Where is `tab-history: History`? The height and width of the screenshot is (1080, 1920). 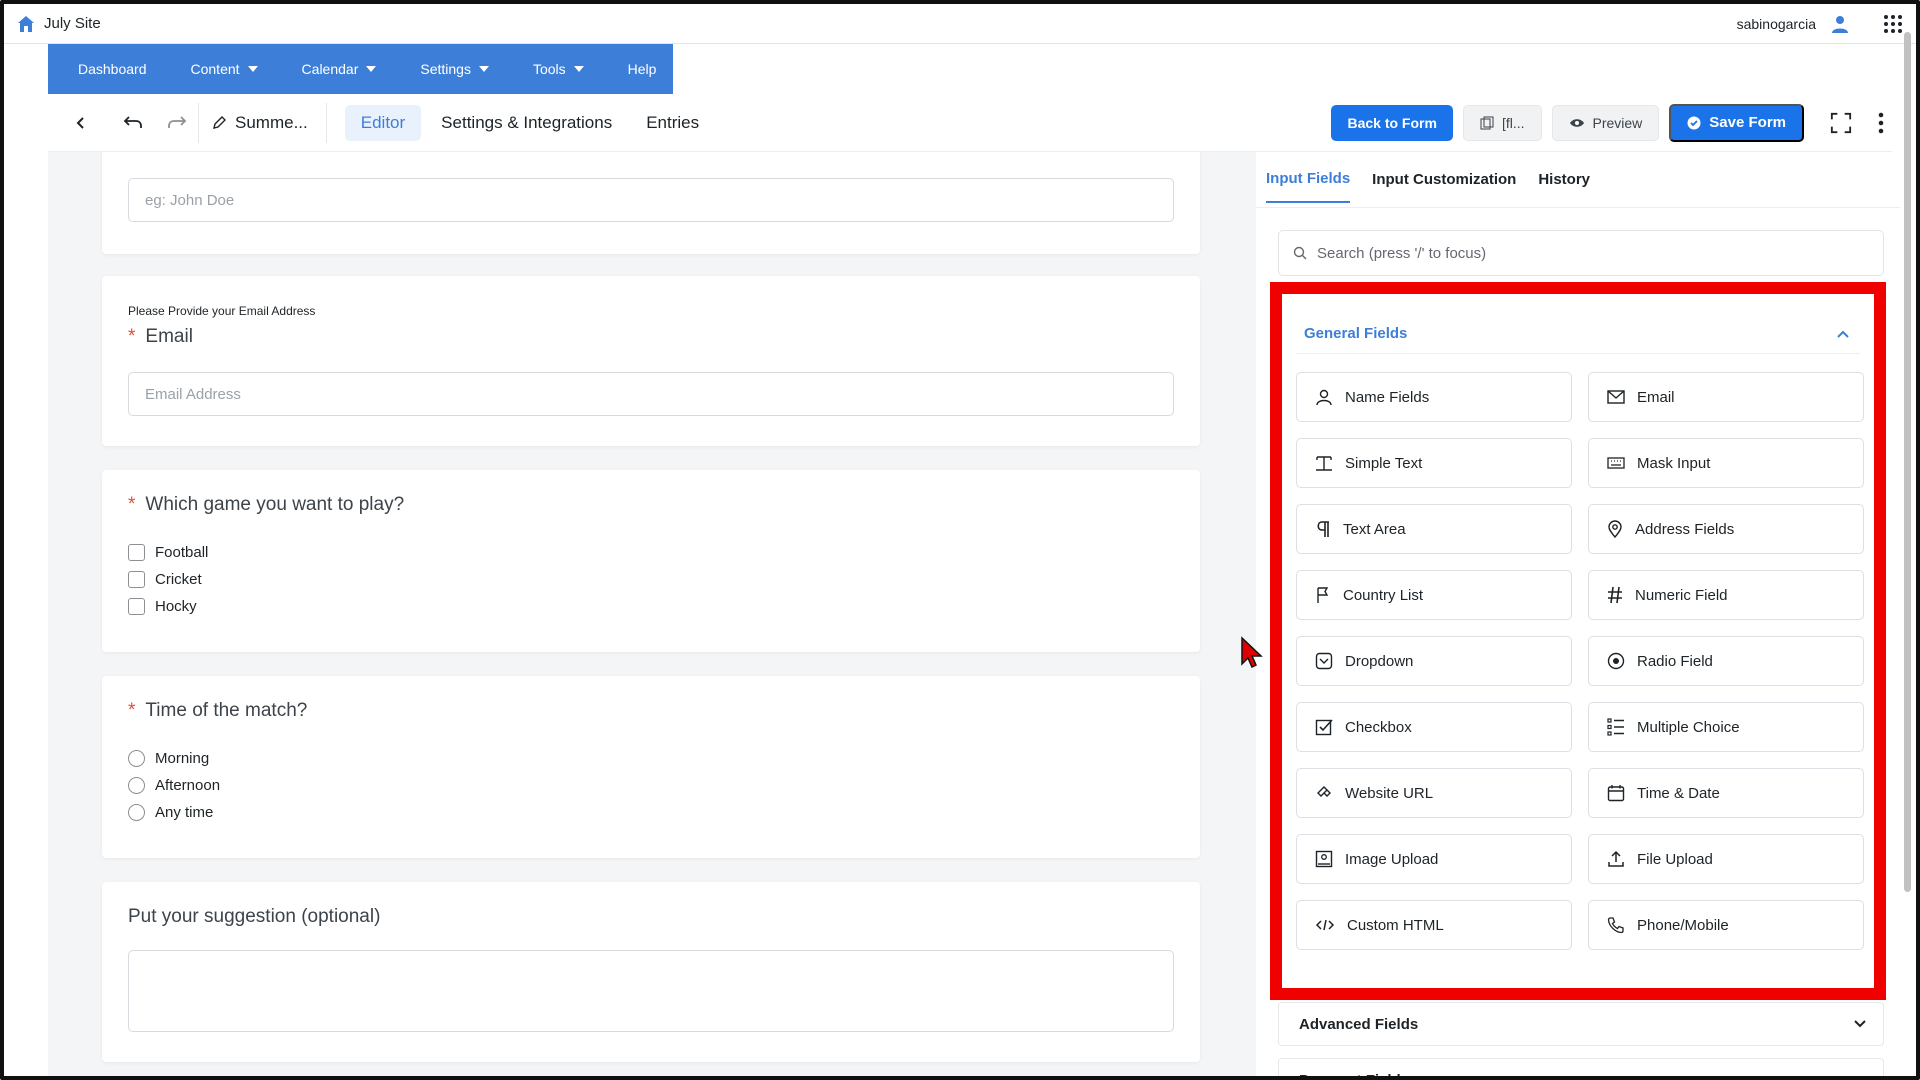
tab-history: History is located at coordinates (1564, 179).